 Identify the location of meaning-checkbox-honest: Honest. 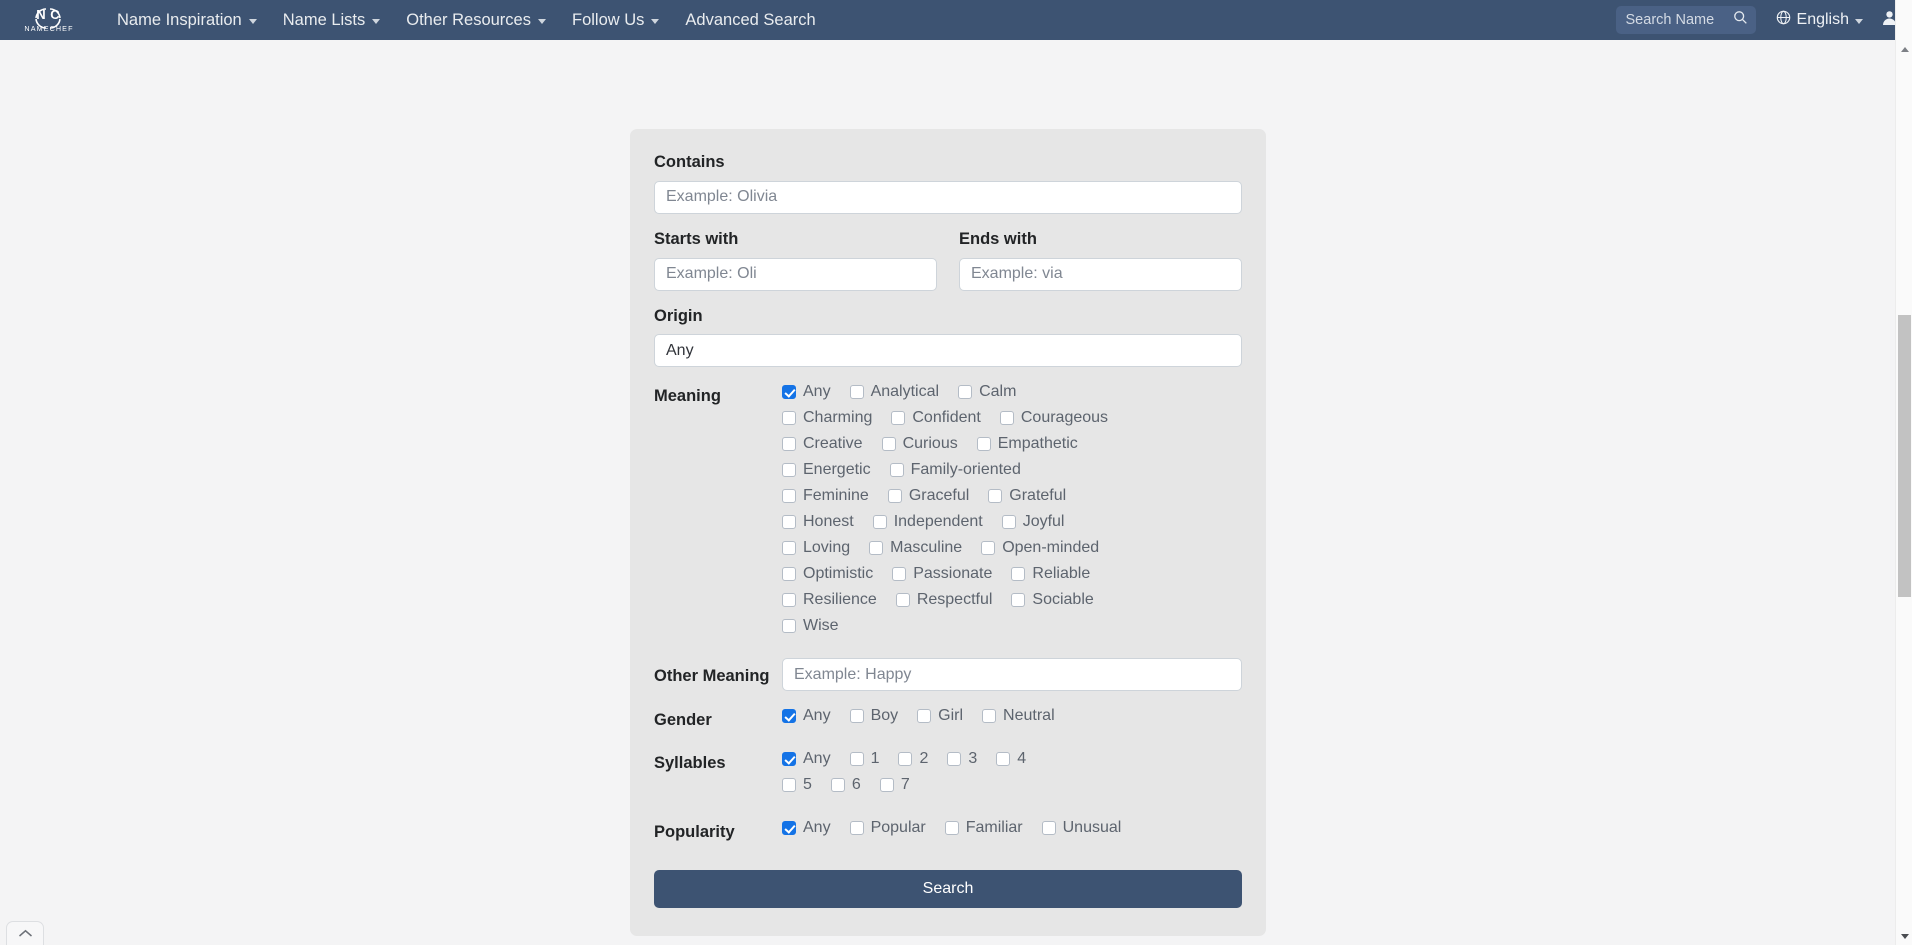
(818, 522).